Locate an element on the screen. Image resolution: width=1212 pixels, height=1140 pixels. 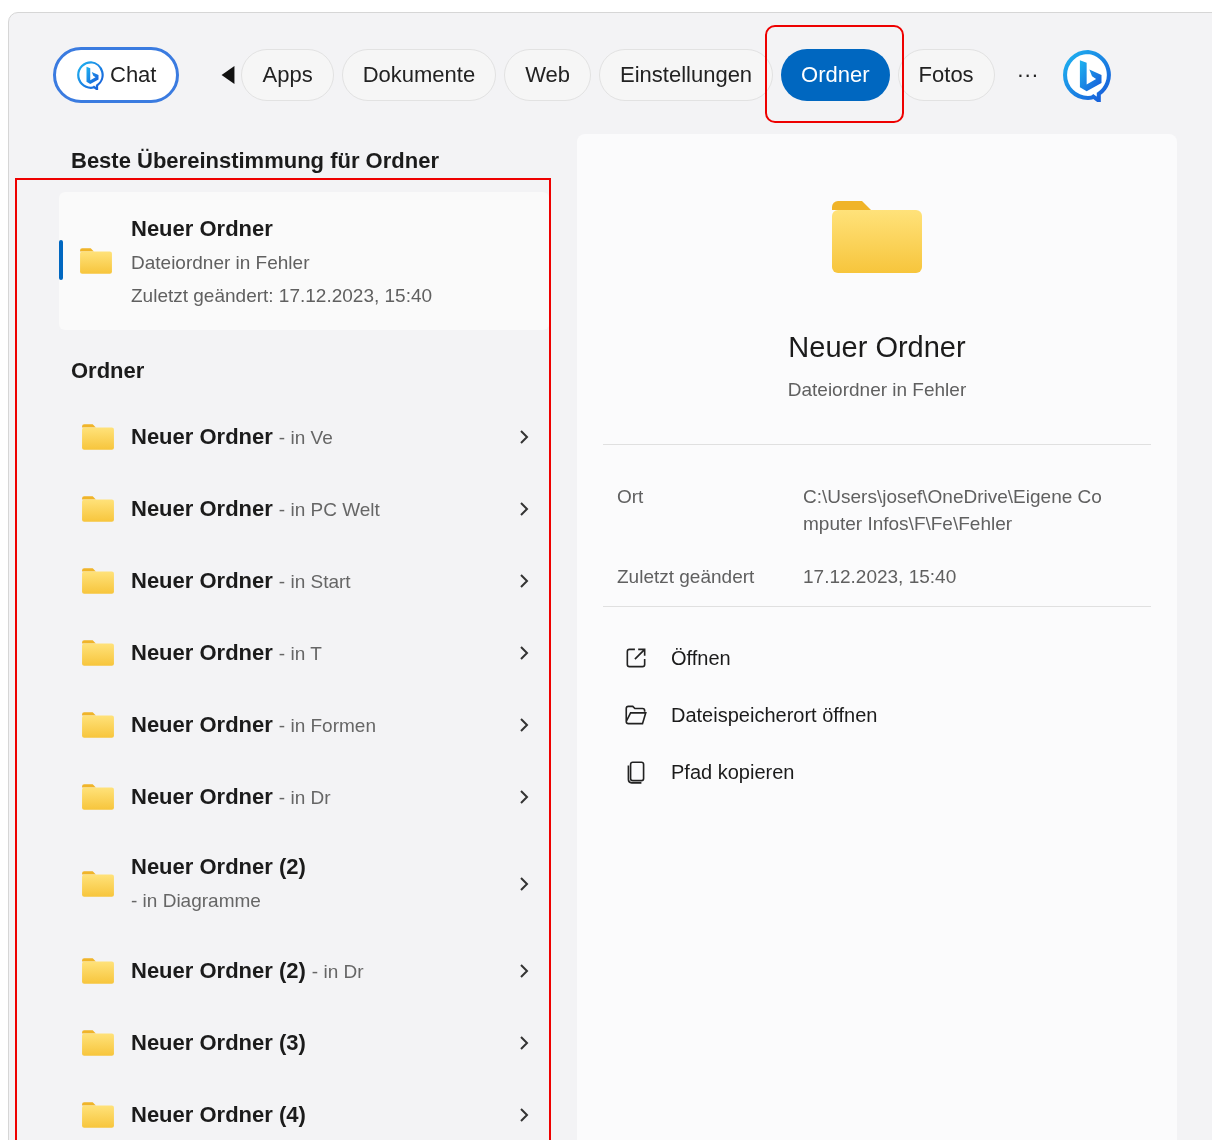
result-location: - in Diagramme is located at coordinates (196, 901).